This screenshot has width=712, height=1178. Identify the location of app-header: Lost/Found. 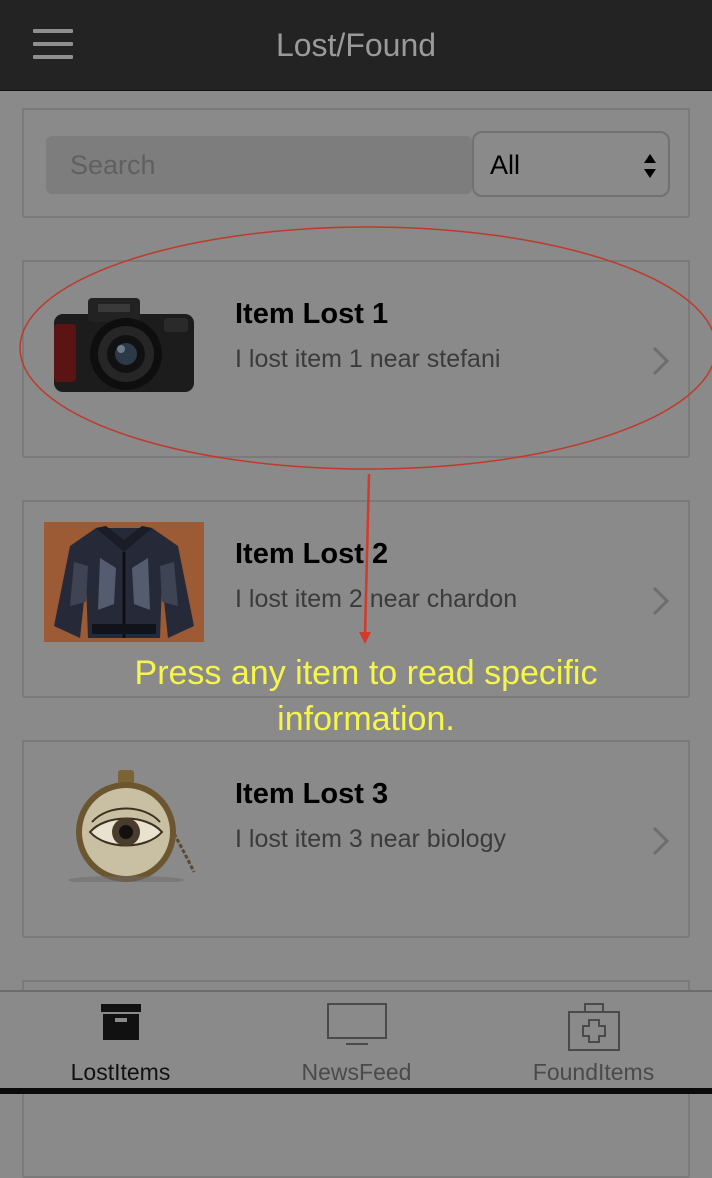
(356, 45).